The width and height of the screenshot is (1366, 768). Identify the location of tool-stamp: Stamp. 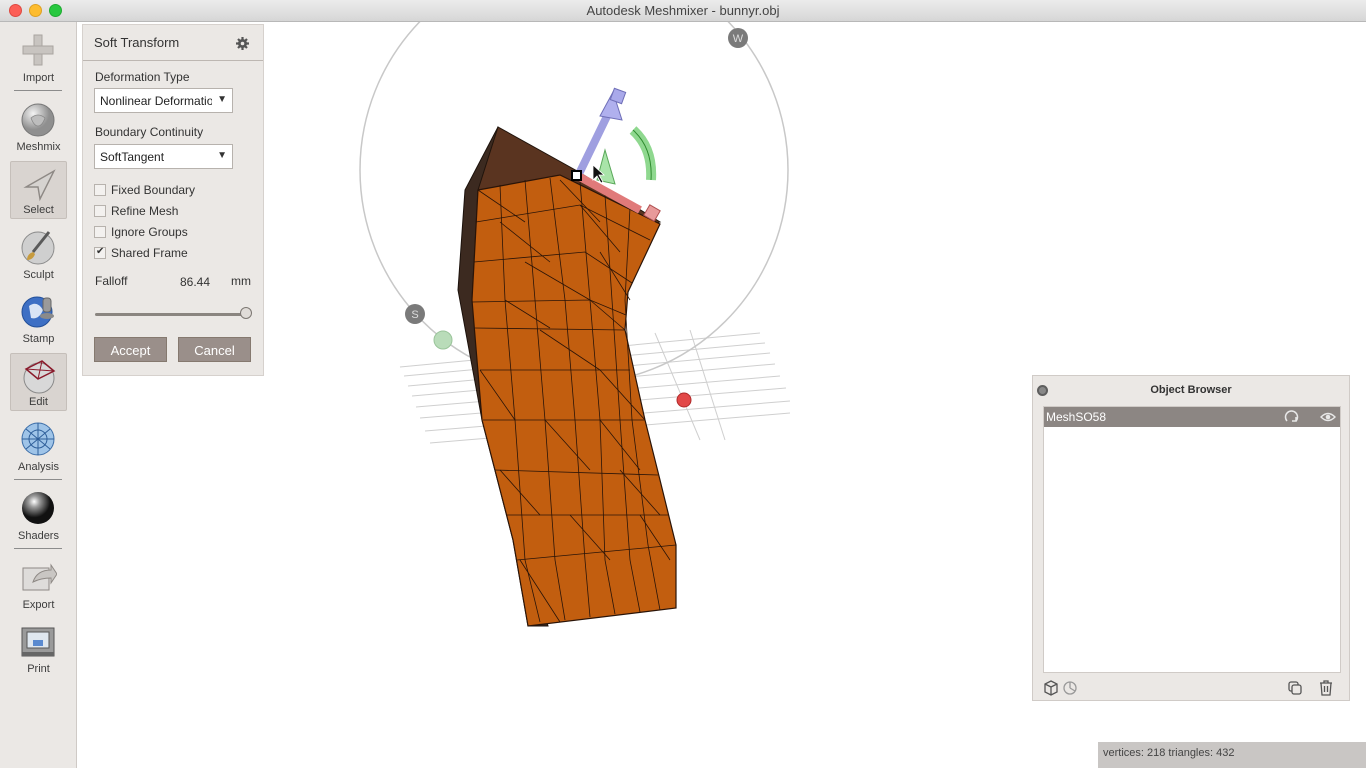
(38, 318).